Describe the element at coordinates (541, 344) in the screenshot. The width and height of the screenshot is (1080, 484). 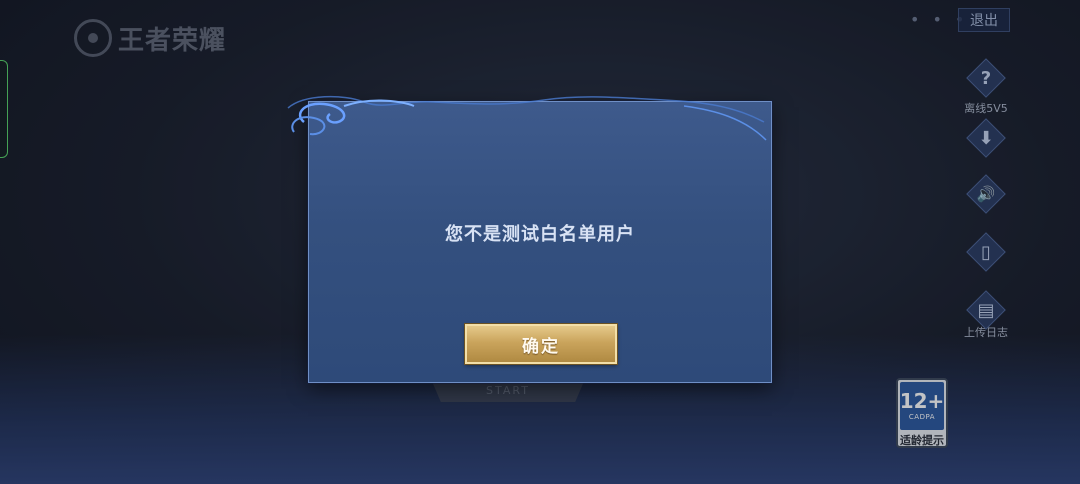
I see `confirm-button: 确定` at that location.